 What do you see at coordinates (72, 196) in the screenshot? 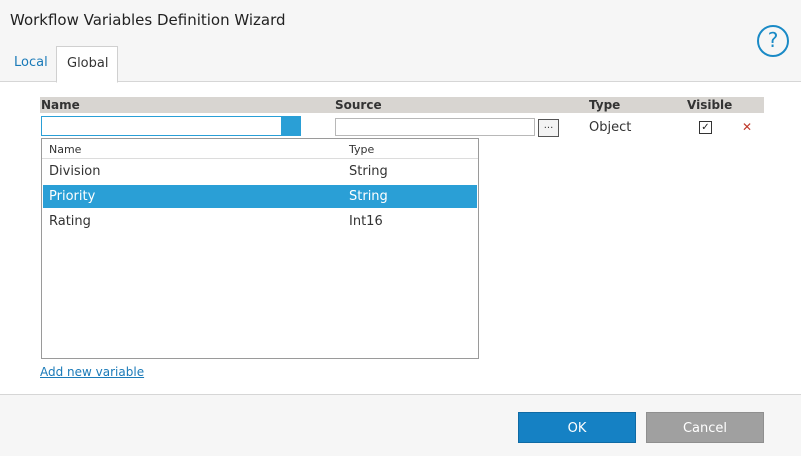
I see `dropdown-item-name: Priority` at bounding box center [72, 196].